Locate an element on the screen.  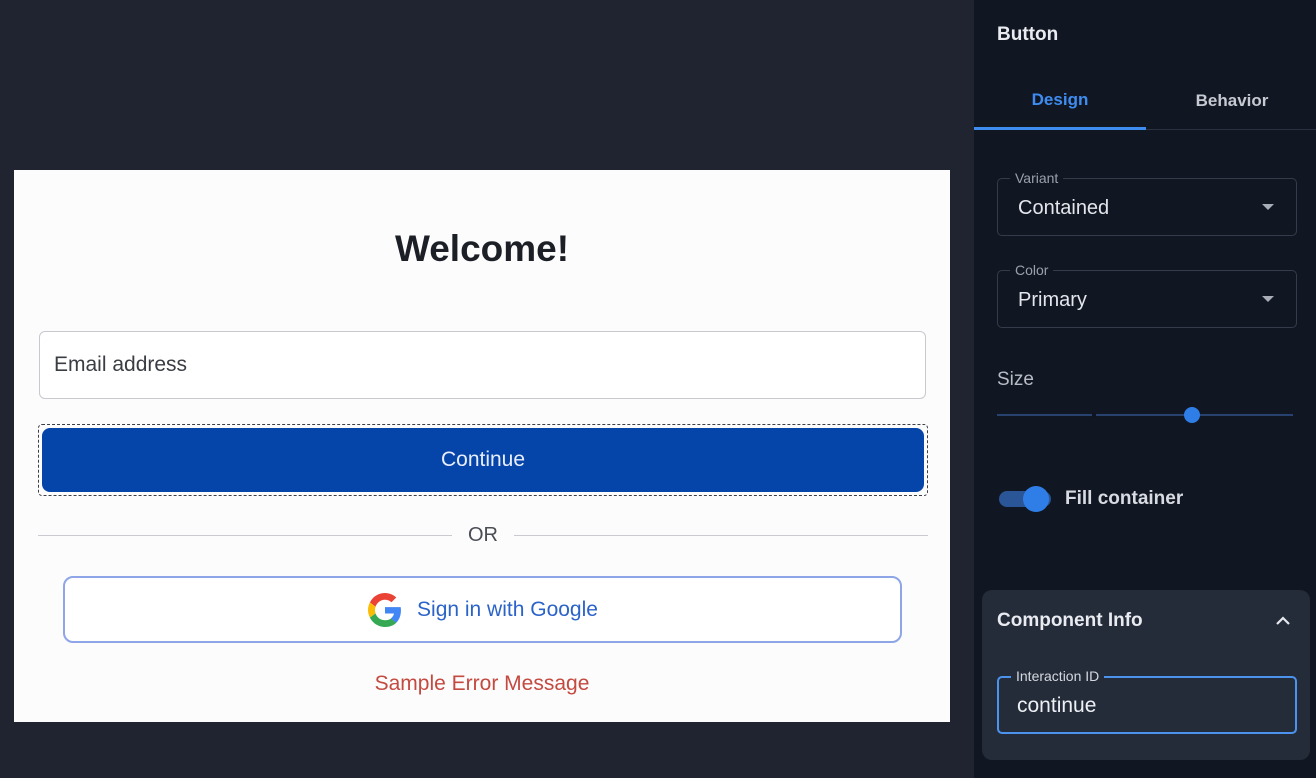
interaction-id-field: Interaction ID is located at coordinates (1147, 701).